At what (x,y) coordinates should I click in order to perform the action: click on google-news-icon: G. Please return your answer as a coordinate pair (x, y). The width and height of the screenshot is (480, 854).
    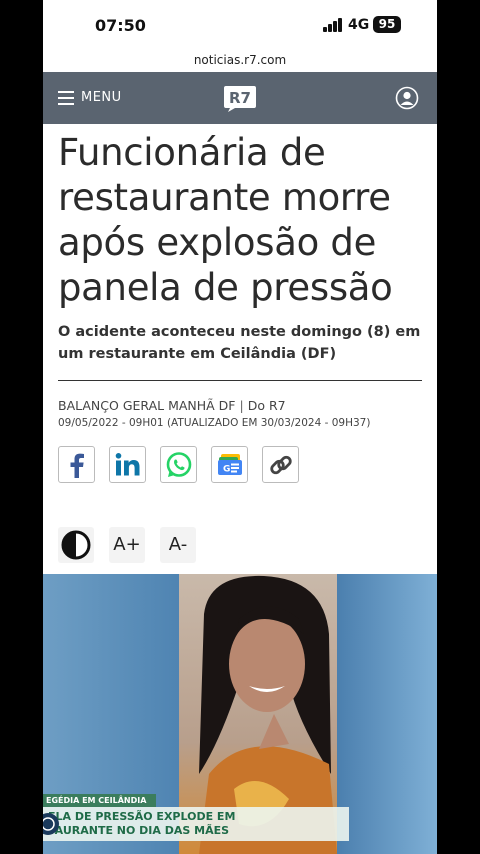
    Looking at the image, I should click on (230, 464).